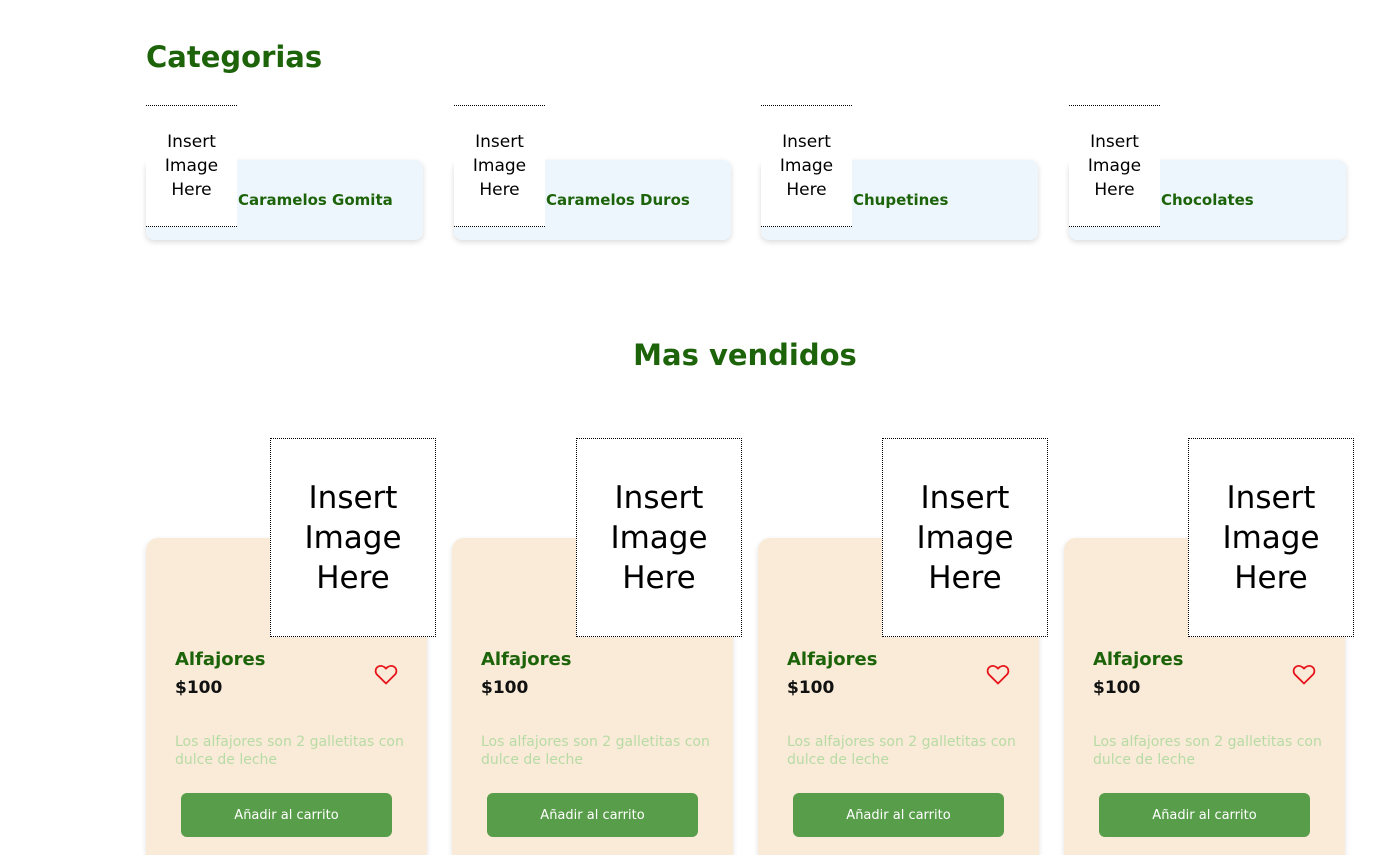 Image resolution: width=1400 pixels, height=855 pixels. I want to click on category-label: Caramelos Duros, so click(618, 200).